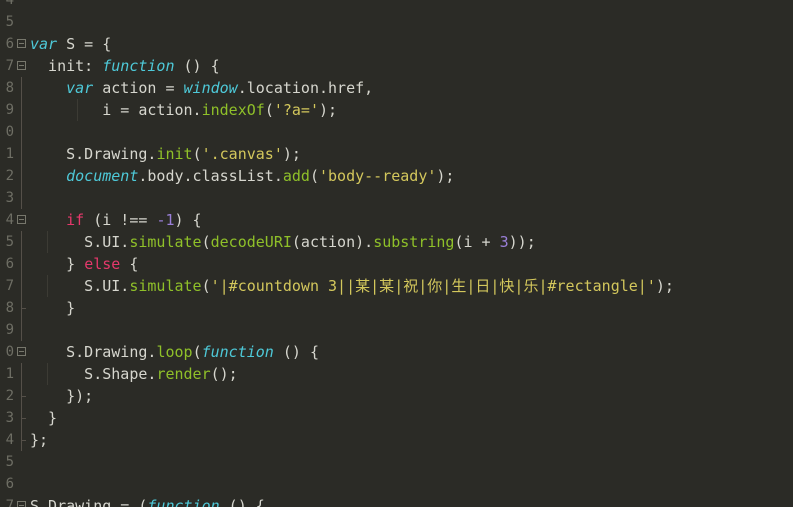 Image resolution: width=793 pixels, height=507 pixels. I want to click on code-line: 0 S.Drawing.loop(function () {, so click(396, 352).